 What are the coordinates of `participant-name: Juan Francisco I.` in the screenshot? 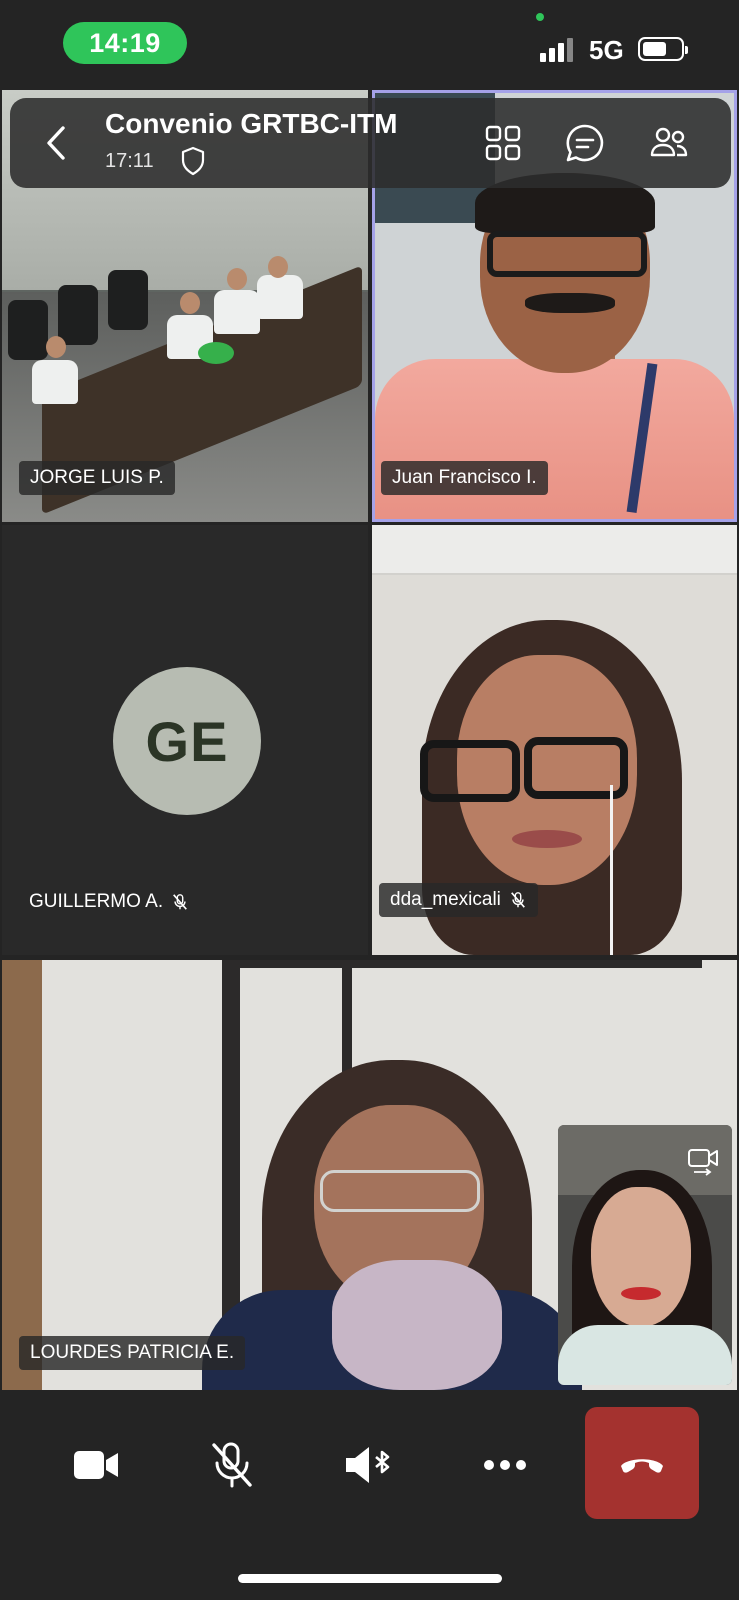 It's located at (464, 477).